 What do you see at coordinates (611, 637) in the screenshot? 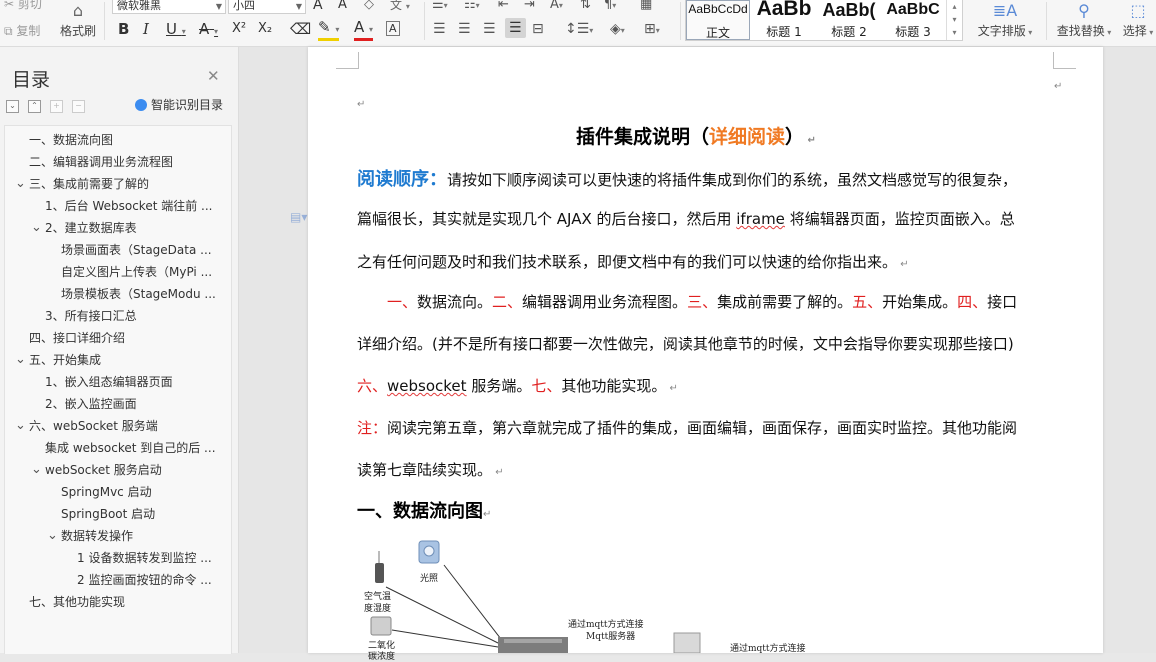
I see `mqtt-server-label: Mqtt服务器` at bounding box center [611, 637].